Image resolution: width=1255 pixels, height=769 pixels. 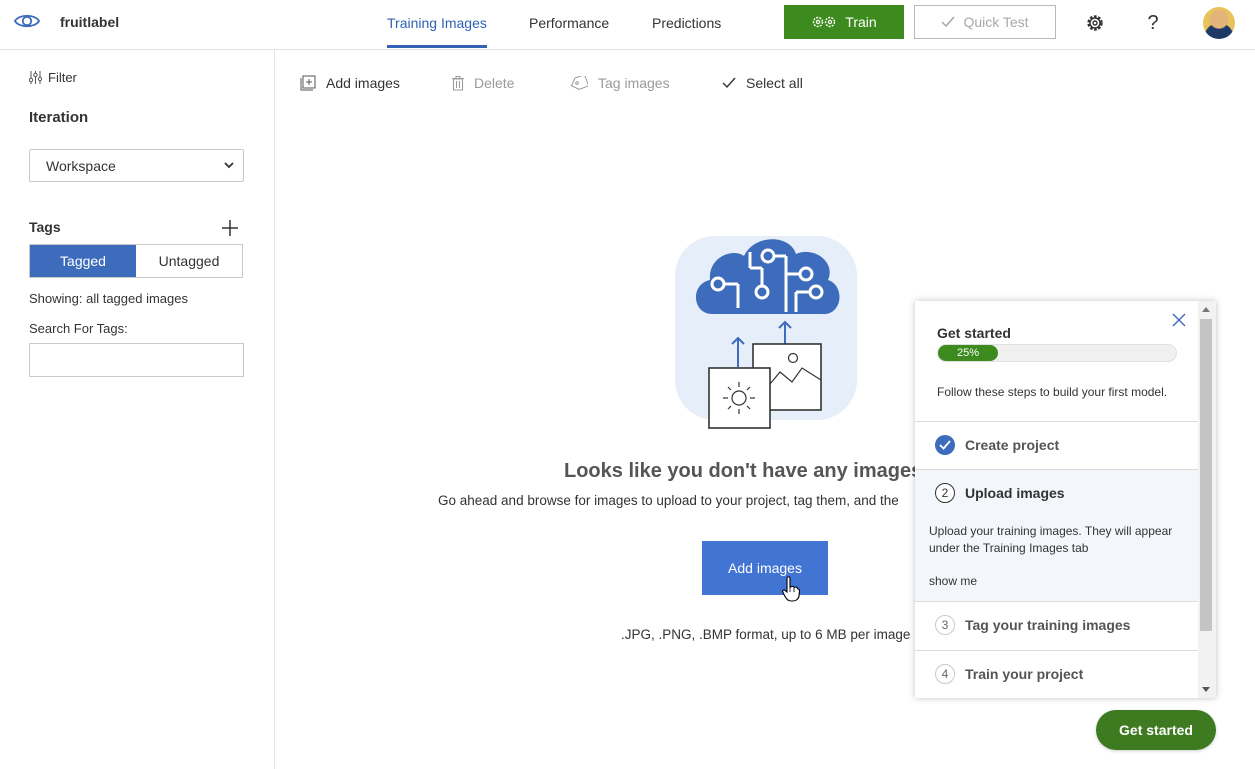 I want to click on step-label: Tag your training images, so click(x=1048, y=625).